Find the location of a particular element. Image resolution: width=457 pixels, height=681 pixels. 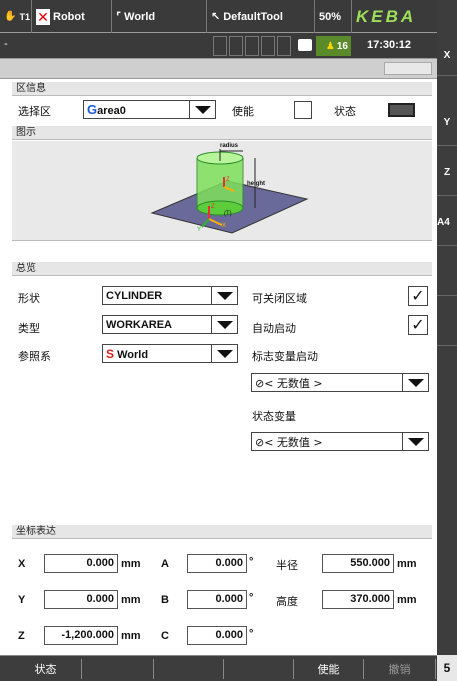

toolbar-button is located at coordinates (408, 68).